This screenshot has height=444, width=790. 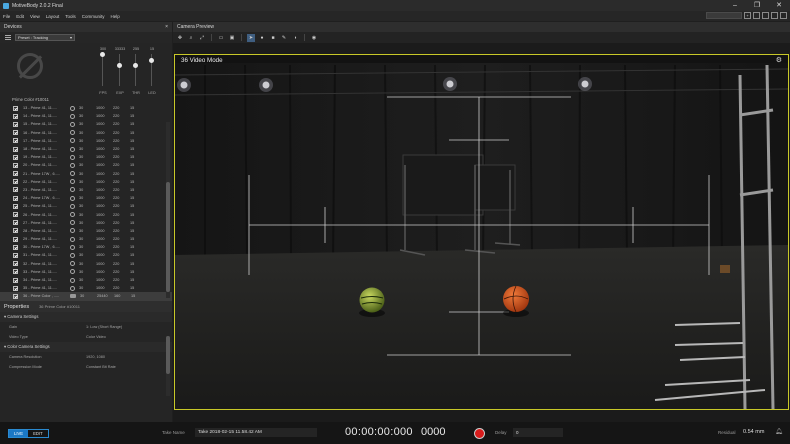 What do you see at coordinates (70, 16) in the screenshot?
I see `menu-tools: Tools` at bounding box center [70, 16].